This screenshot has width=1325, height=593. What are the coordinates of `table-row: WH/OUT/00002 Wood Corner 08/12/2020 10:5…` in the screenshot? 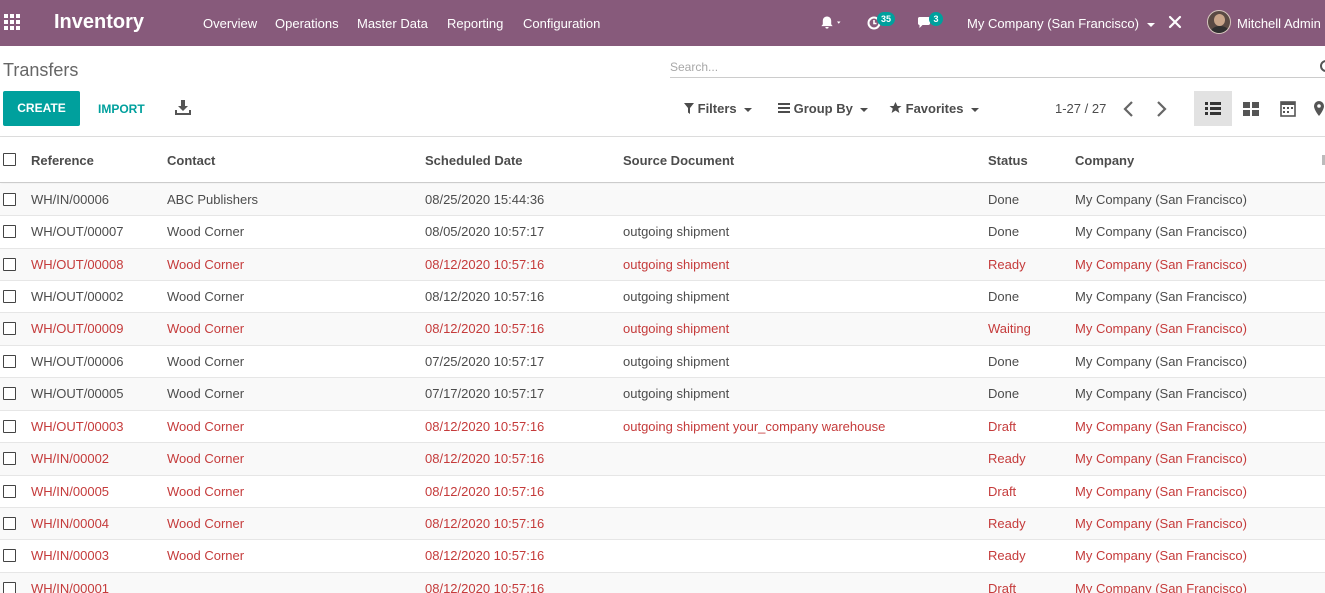 It's located at (662, 297).